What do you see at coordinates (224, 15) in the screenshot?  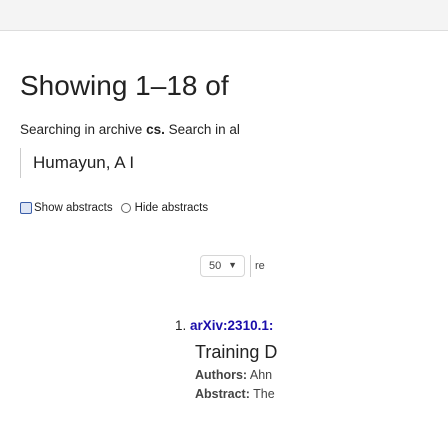 I see `top-bar` at bounding box center [224, 15].